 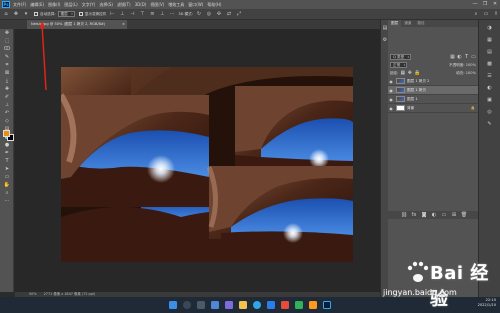 What do you see at coordinates (444, 215) in the screenshot?
I see `group-icon: ▭` at bounding box center [444, 215].